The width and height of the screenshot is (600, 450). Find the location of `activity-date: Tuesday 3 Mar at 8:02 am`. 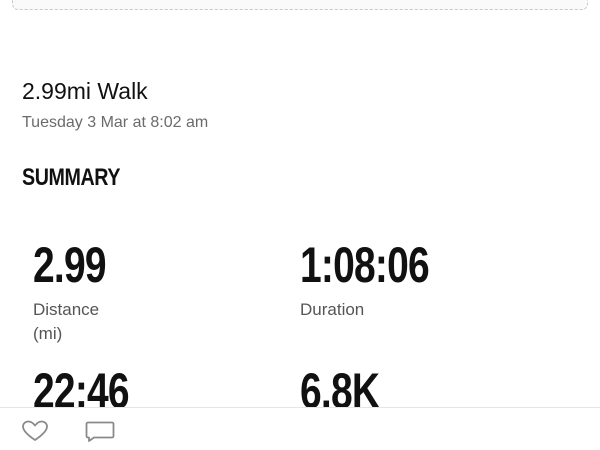

activity-date: Tuesday 3 Mar at 8:02 am is located at coordinates (115, 122).